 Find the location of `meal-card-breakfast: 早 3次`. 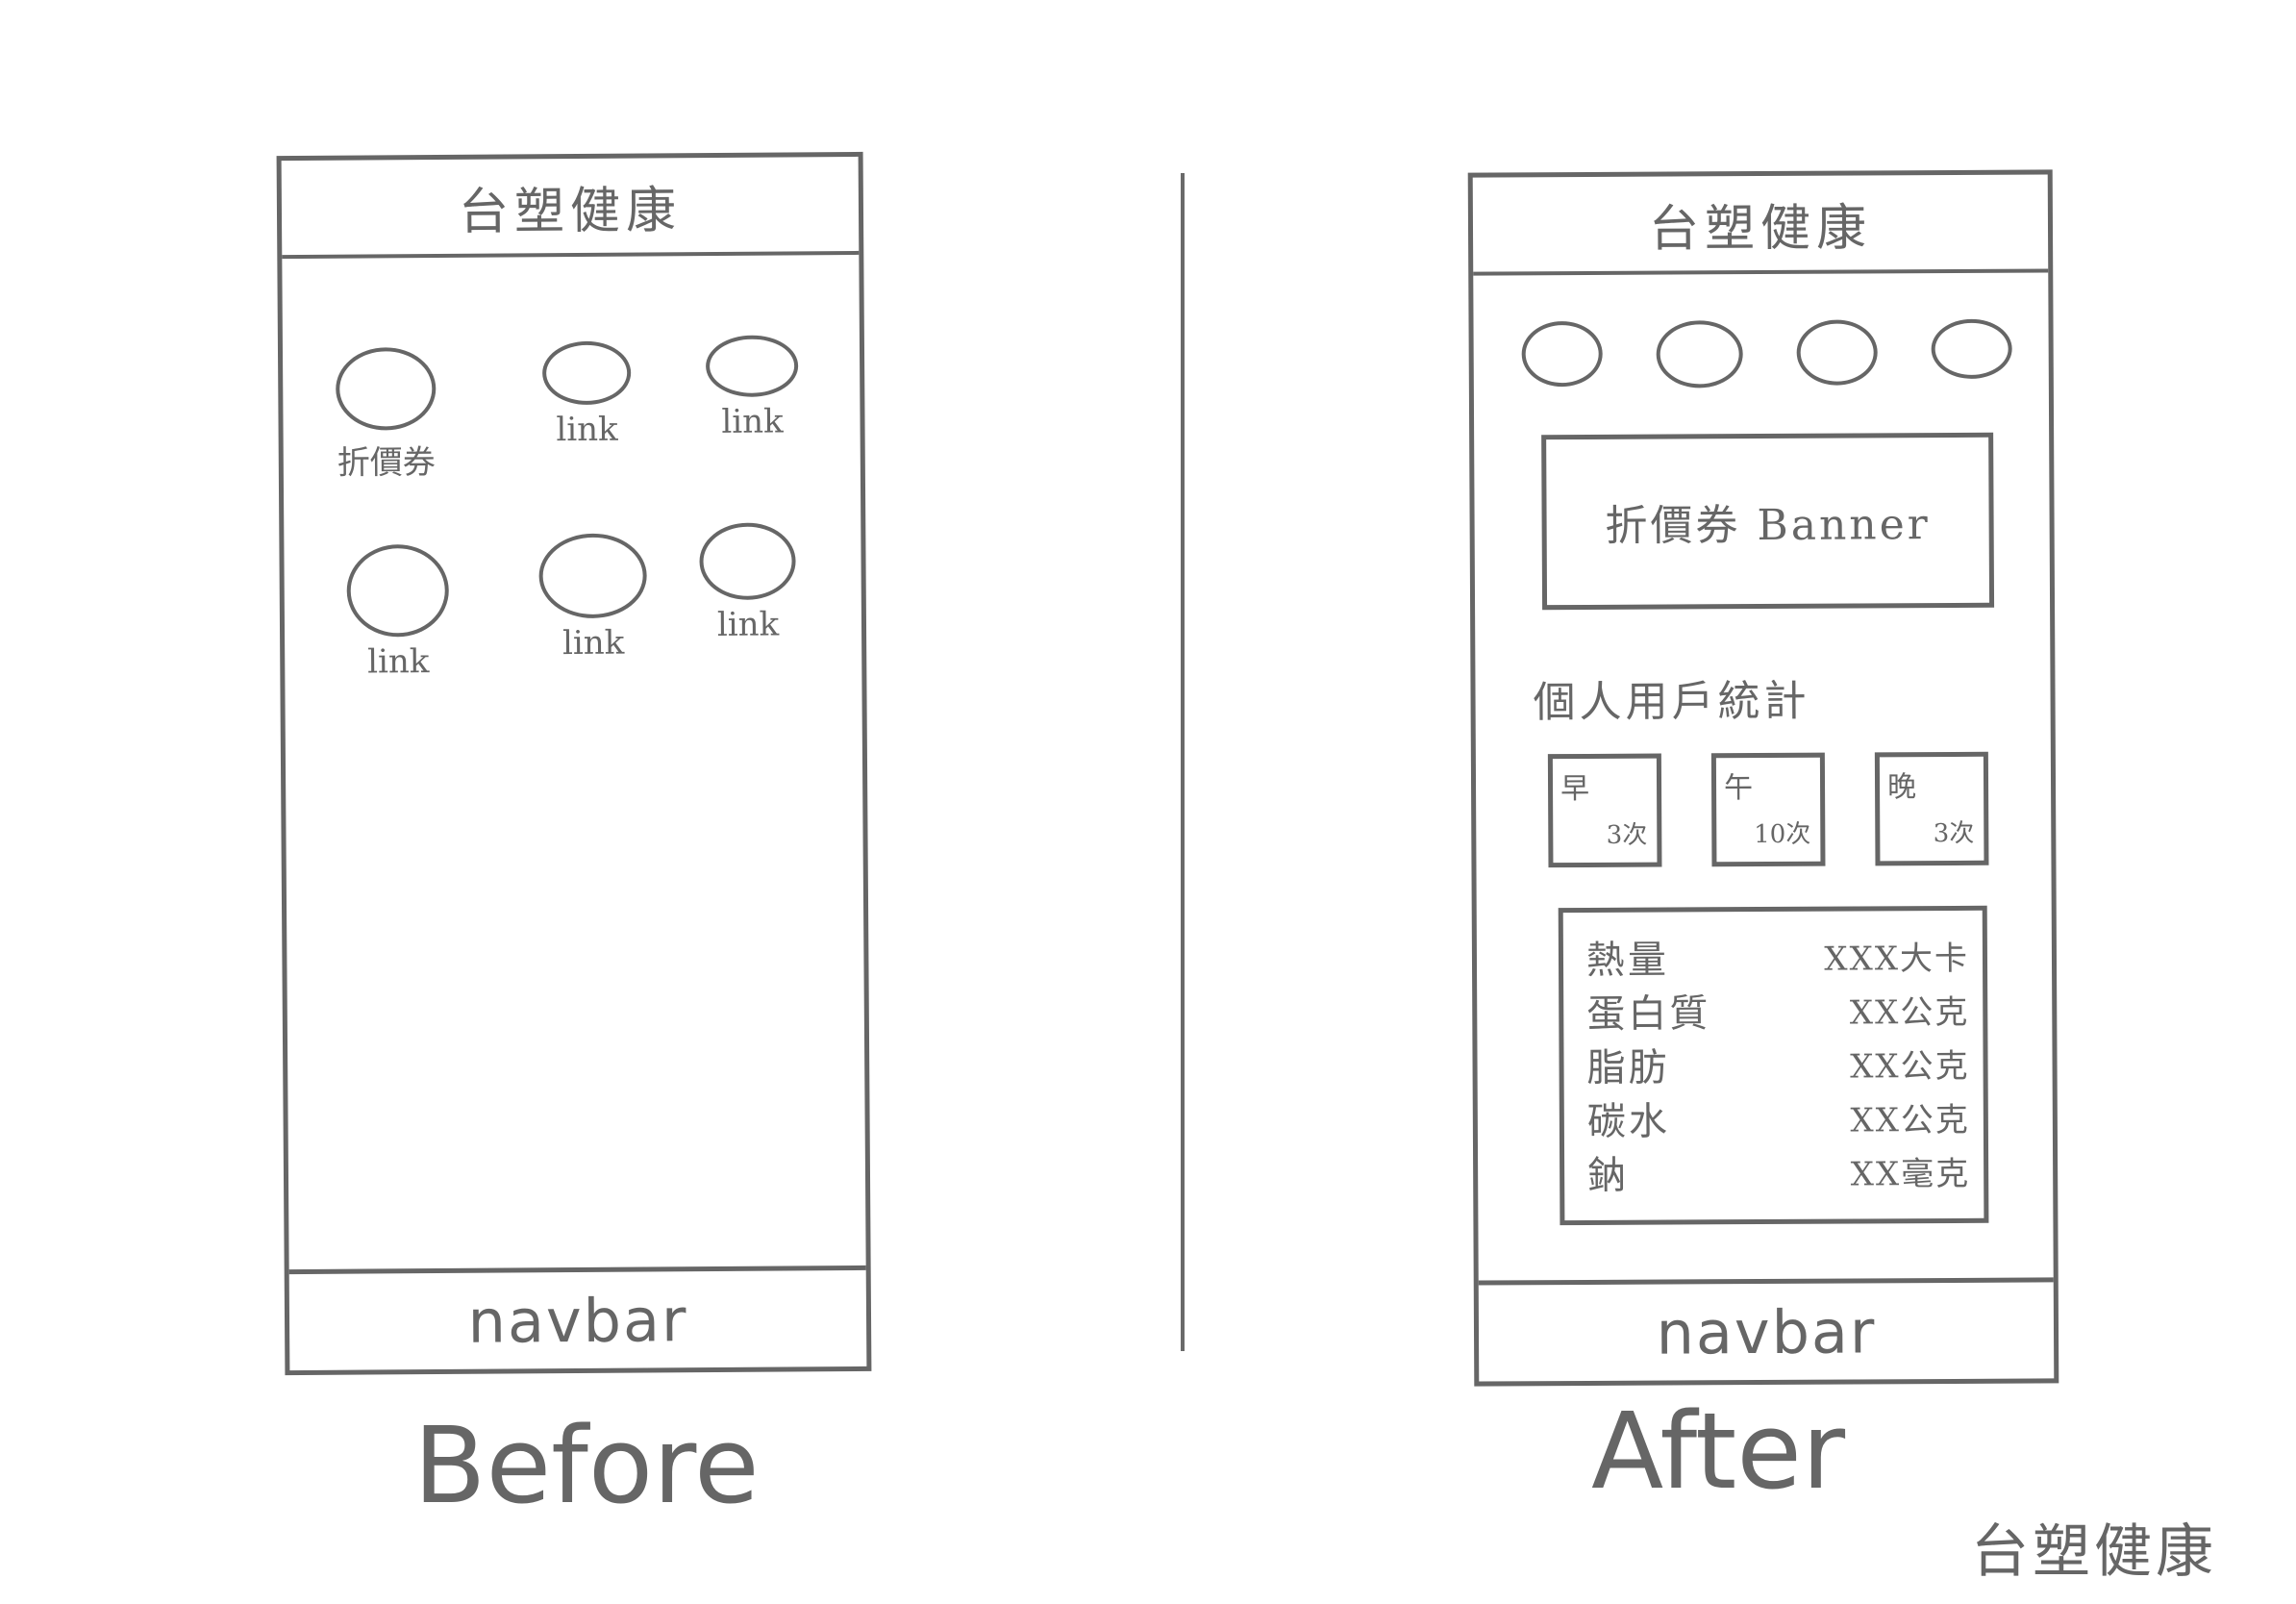

meal-card-breakfast: 早 3次 is located at coordinates (1604, 810).